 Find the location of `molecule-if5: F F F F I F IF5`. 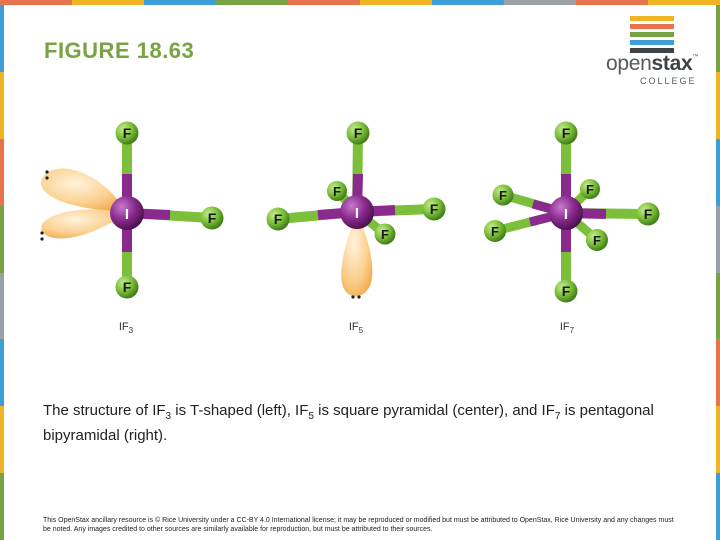

molecule-if5: F F F F I F IF5 is located at coordinates (356, 228).